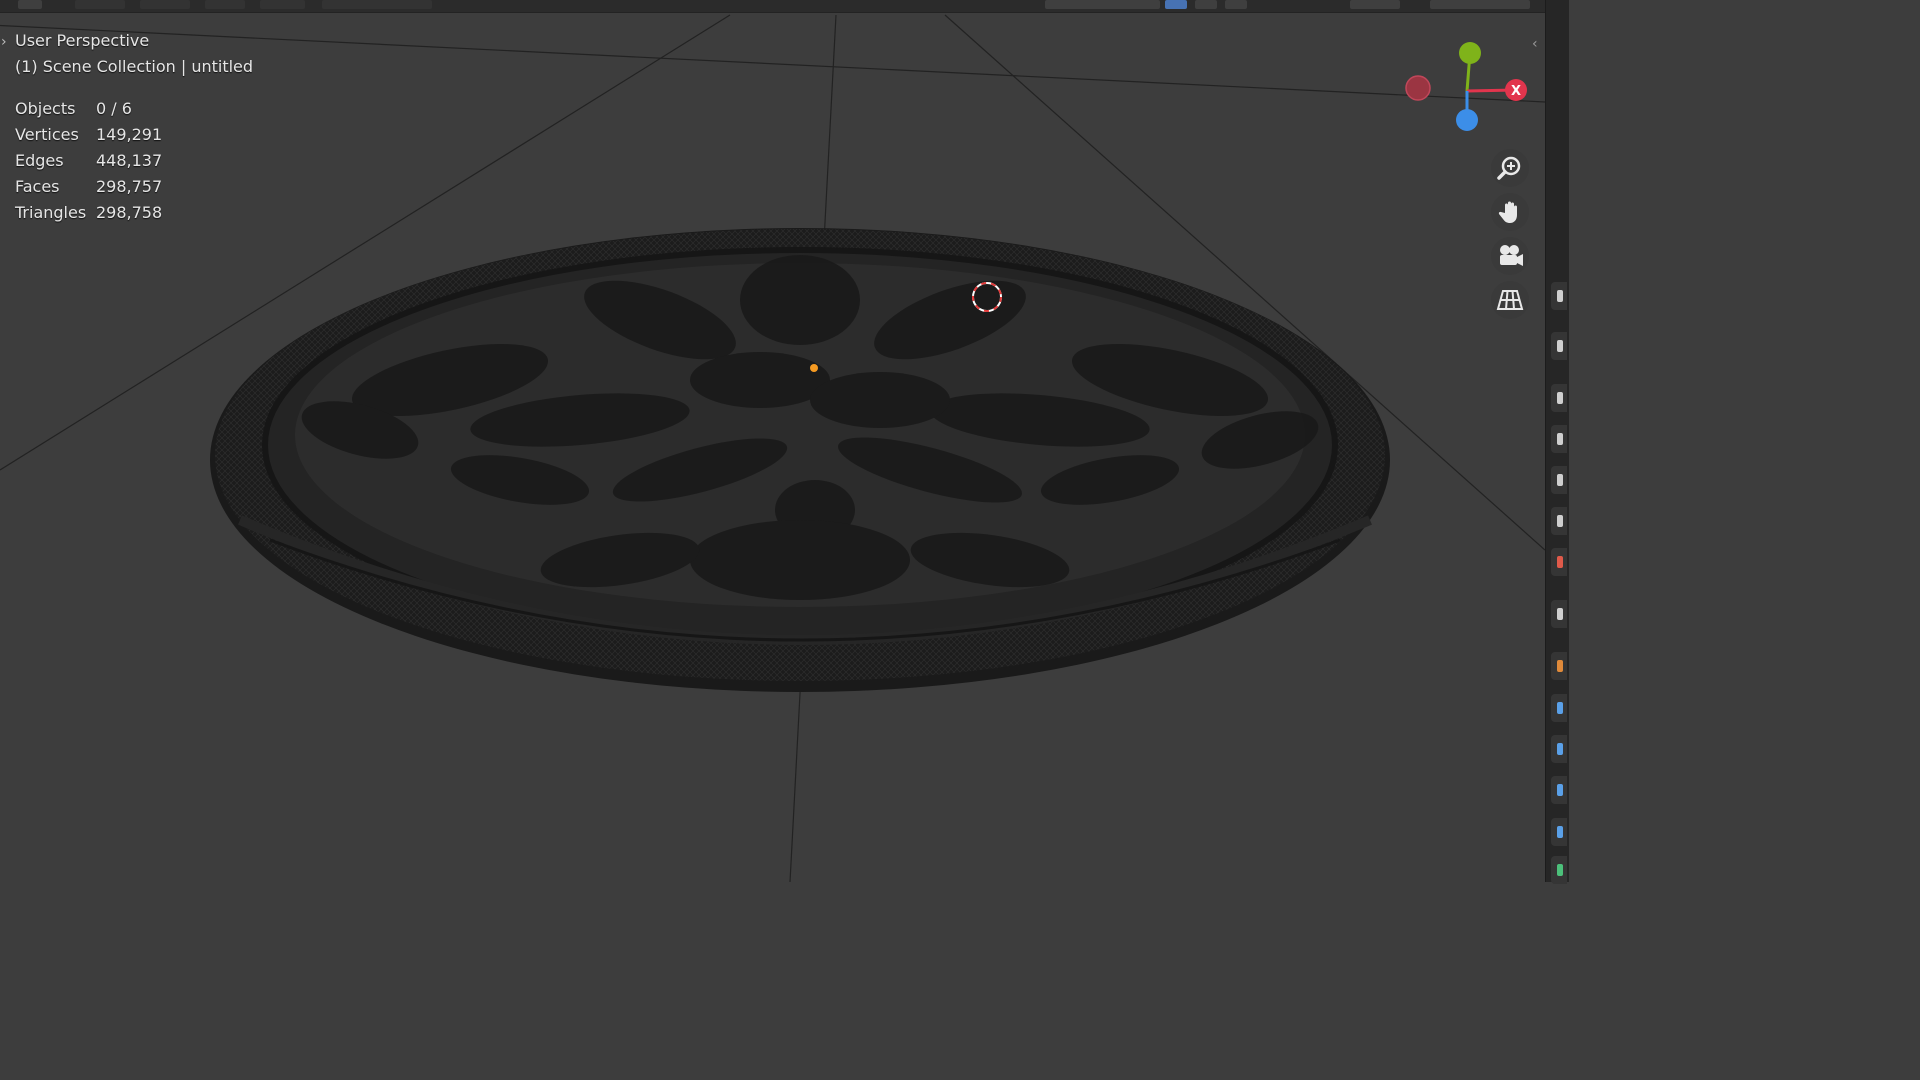  I want to click on stat-triangles: Triangles 298,758, so click(134, 213).